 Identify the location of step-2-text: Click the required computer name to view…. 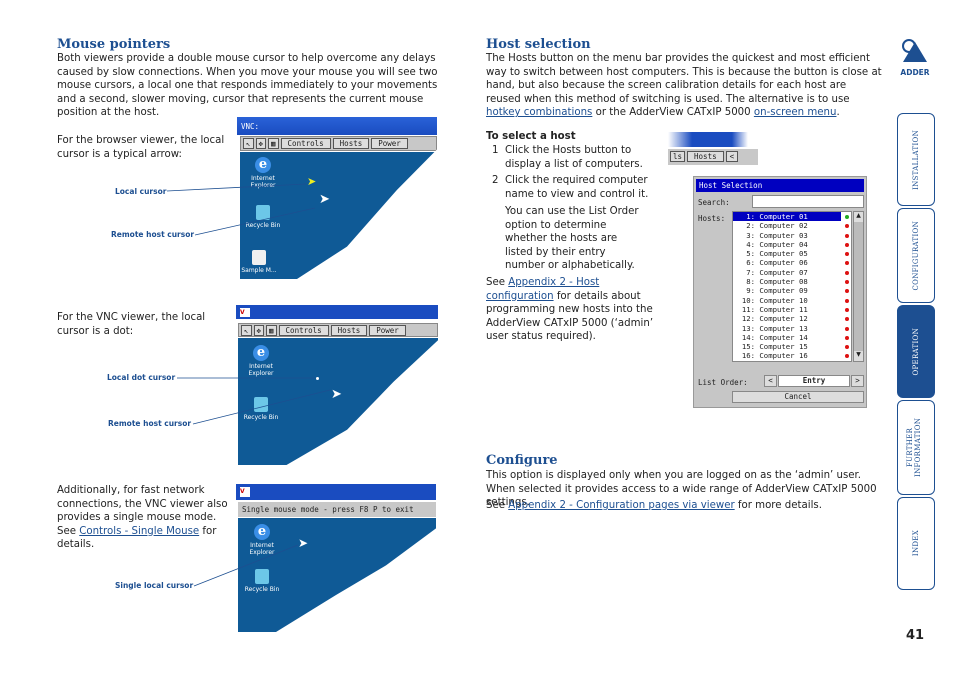
(577, 187).